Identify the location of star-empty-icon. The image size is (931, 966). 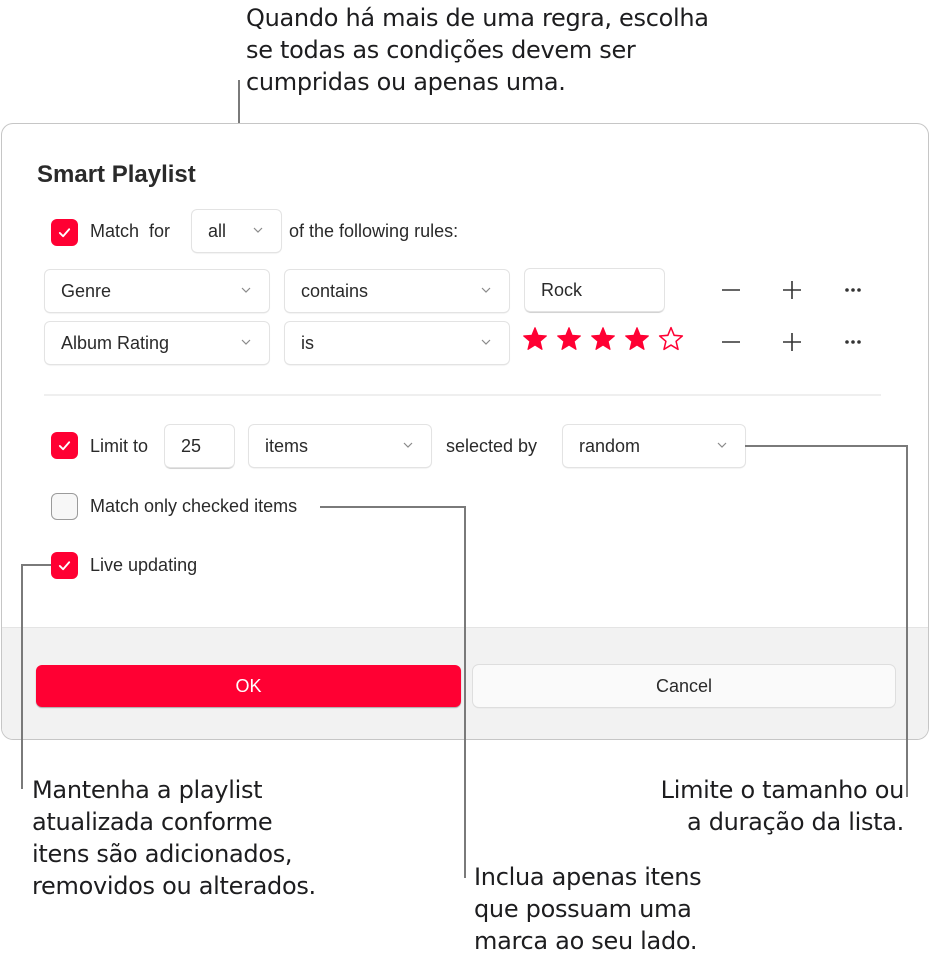
(671, 339).